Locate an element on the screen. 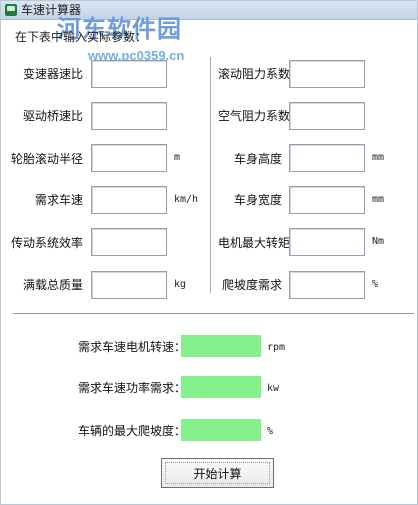 The width and height of the screenshot is (418, 505). left-field-2-label: 驱动桥速比 is located at coordinates (52, 116).